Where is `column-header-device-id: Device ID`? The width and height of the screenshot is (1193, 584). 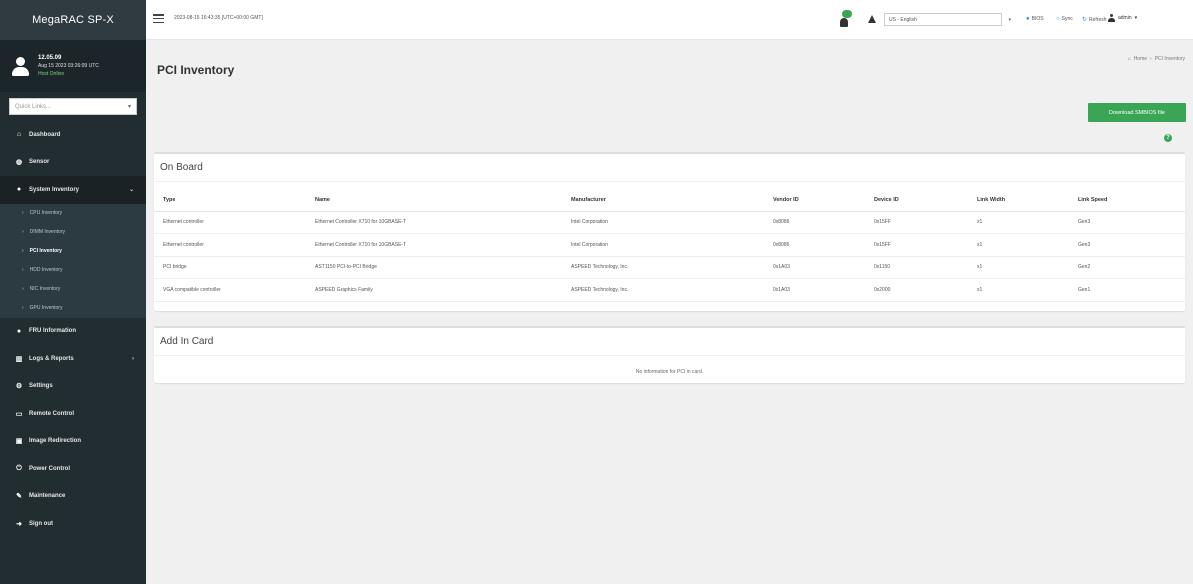
column-header-device-id: Device ID is located at coordinates (916, 201).